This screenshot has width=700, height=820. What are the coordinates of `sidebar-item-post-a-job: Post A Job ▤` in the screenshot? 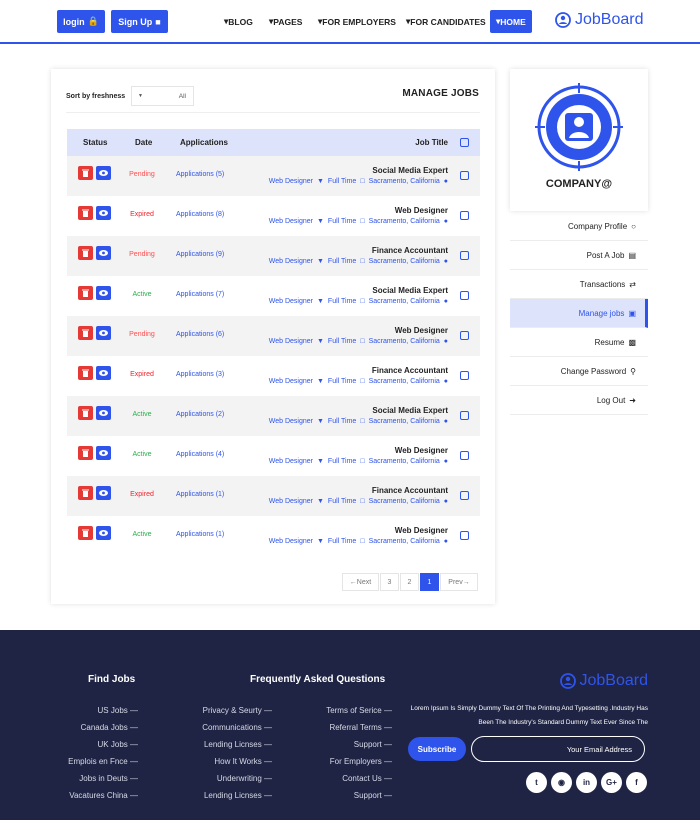 It's located at (579, 255).